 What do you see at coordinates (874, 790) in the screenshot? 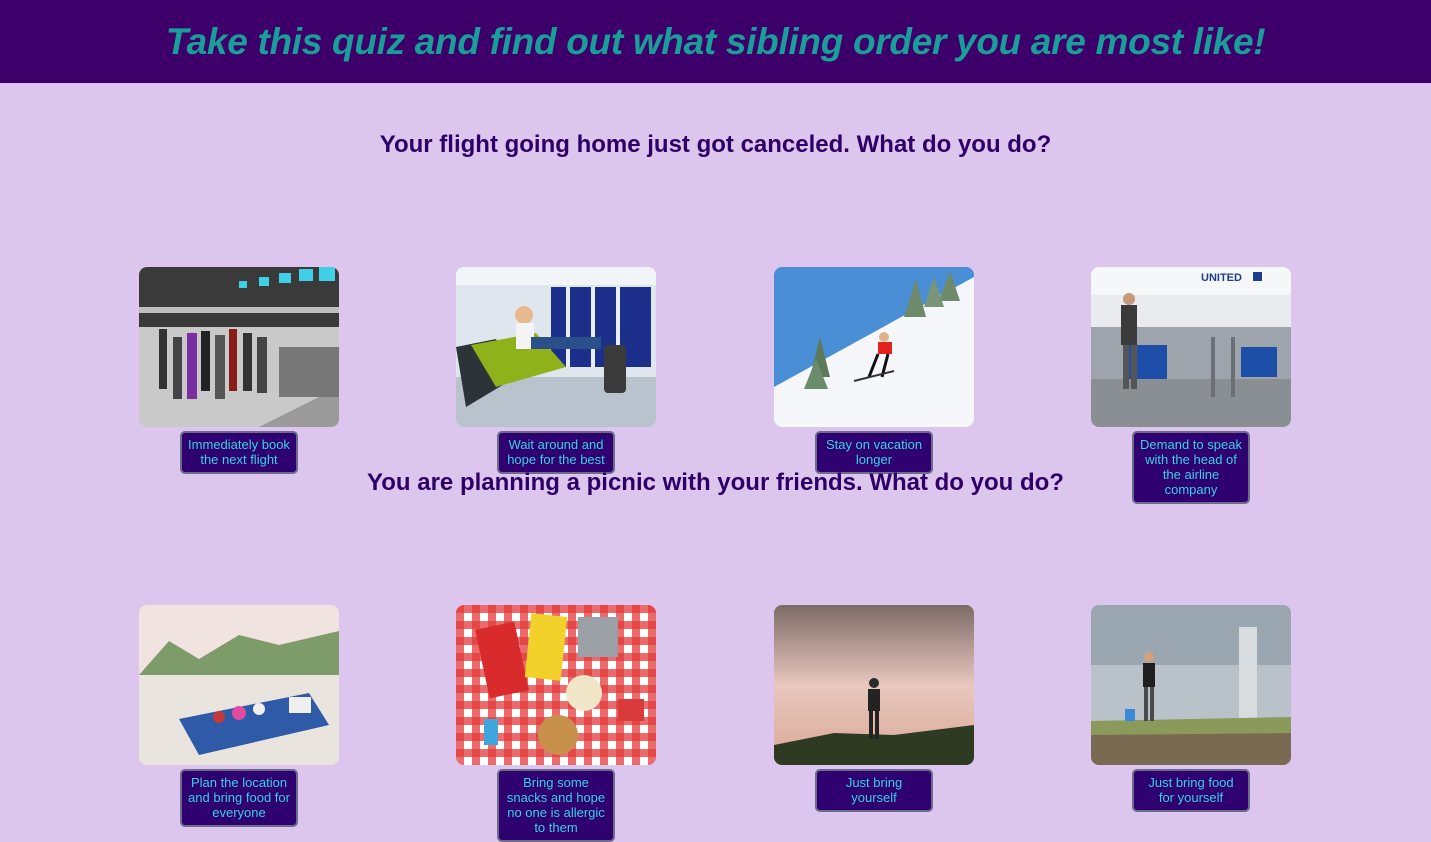
I see `answer-button: Just bring yourself` at bounding box center [874, 790].